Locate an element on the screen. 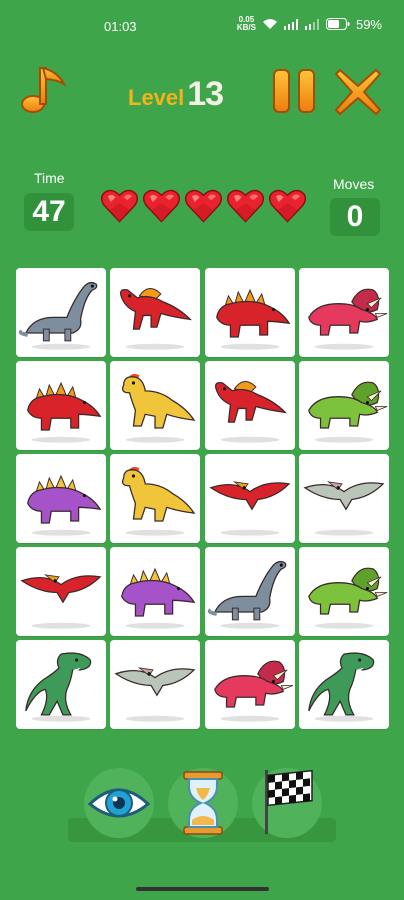 This screenshot has width=404, height=900. finish-flag-powerup-button is located at coordinates (287, 803).